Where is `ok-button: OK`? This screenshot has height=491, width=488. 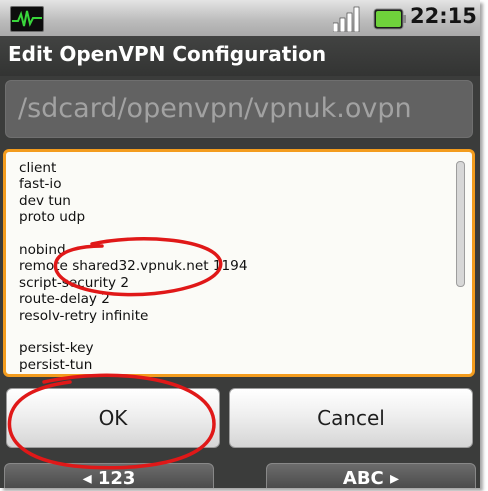 ok-button: OK is located at coordinates (113, 418).